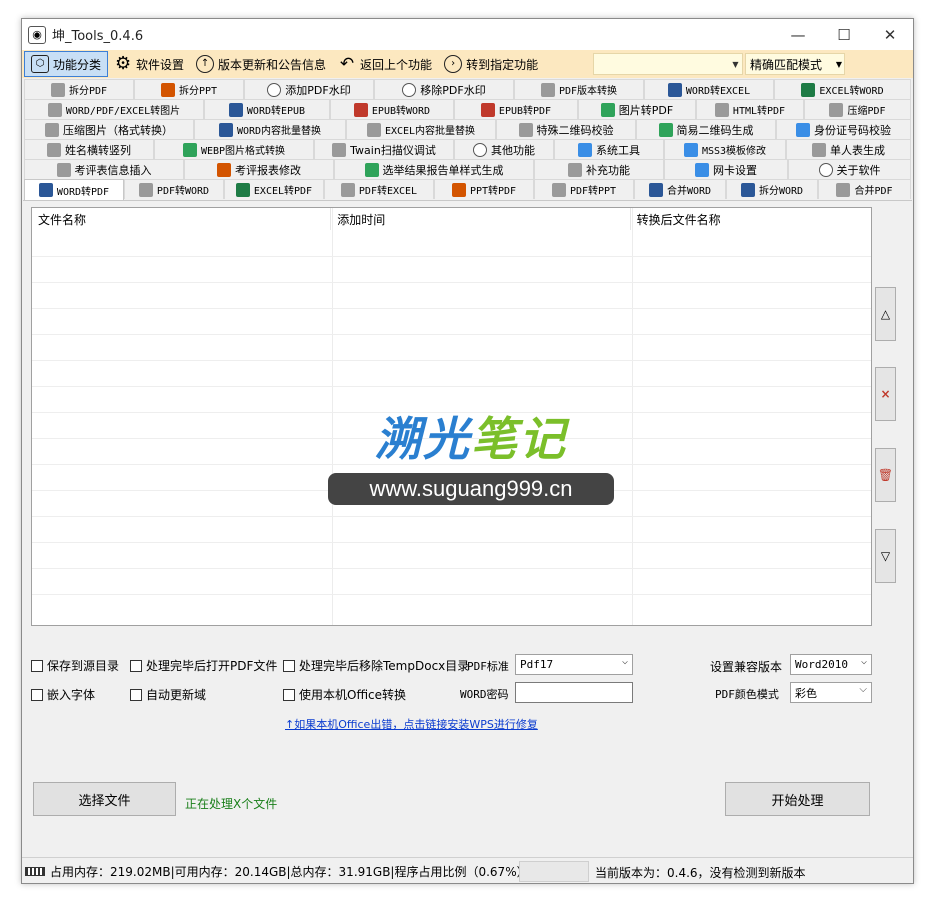  What do you see at coordinates (599, 169) in the screenshot?
I see `tab-supplement: 补充功能` at bounding box center [599, 169].